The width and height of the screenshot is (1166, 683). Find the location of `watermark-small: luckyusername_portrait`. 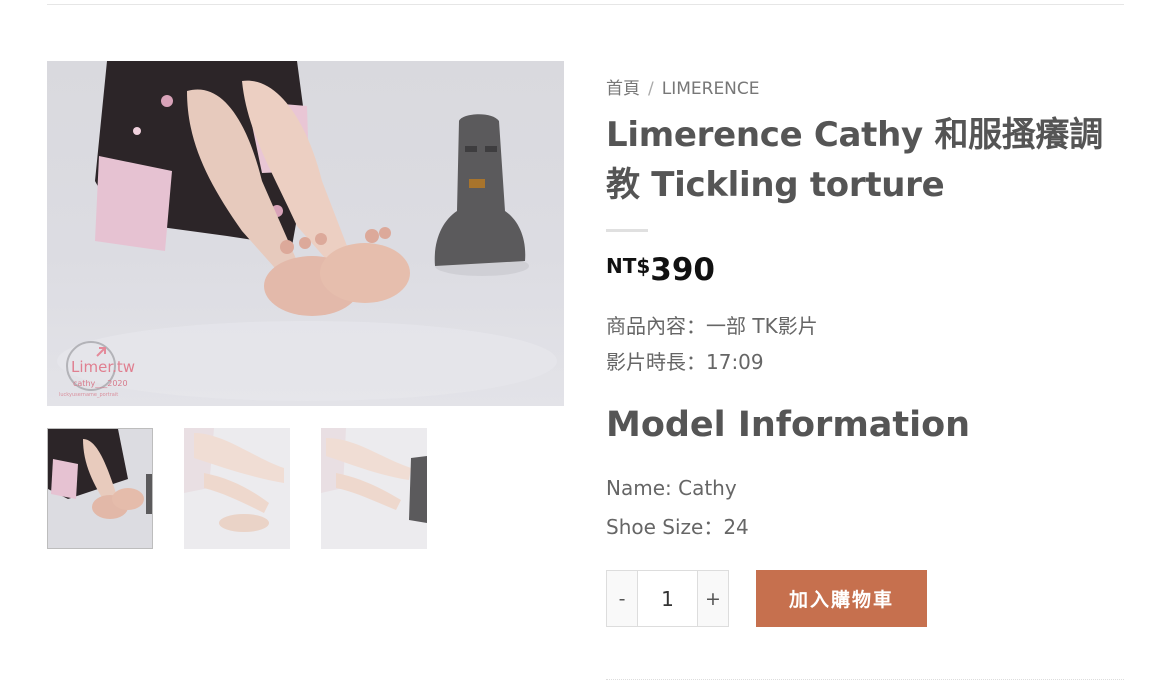

watermark-small: luckyusername_portrait is located at coordinates (88, 395).